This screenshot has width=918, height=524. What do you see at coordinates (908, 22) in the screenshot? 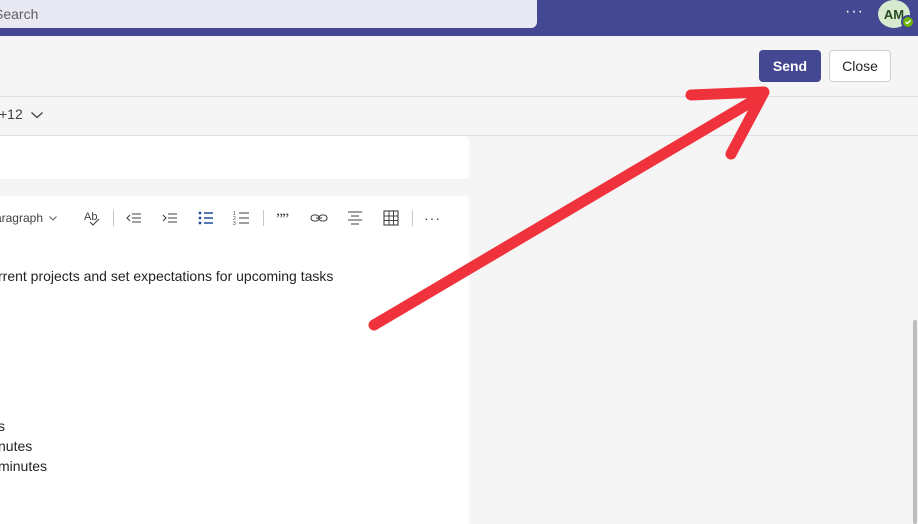
I see `presence-available-icon` at bounding box center [908, 22].